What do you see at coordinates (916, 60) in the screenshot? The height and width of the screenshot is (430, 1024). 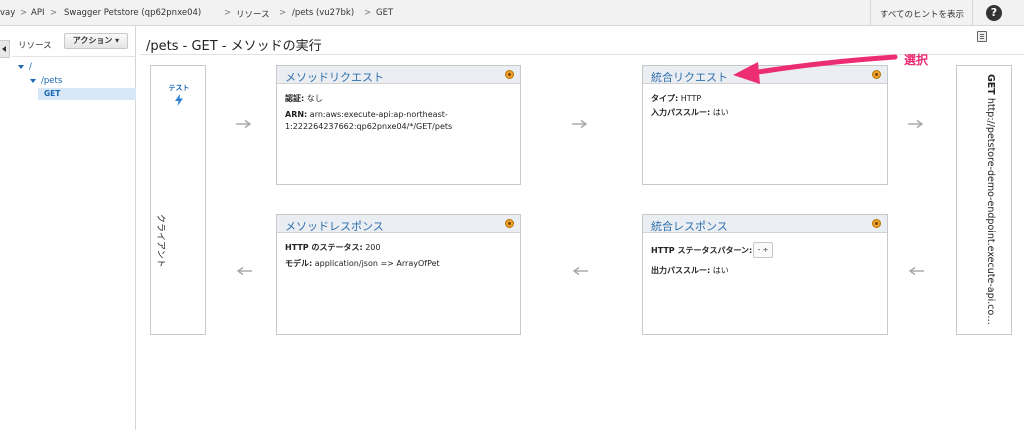 I see `annotation-label: 選択` at bounding box center [916, 60].